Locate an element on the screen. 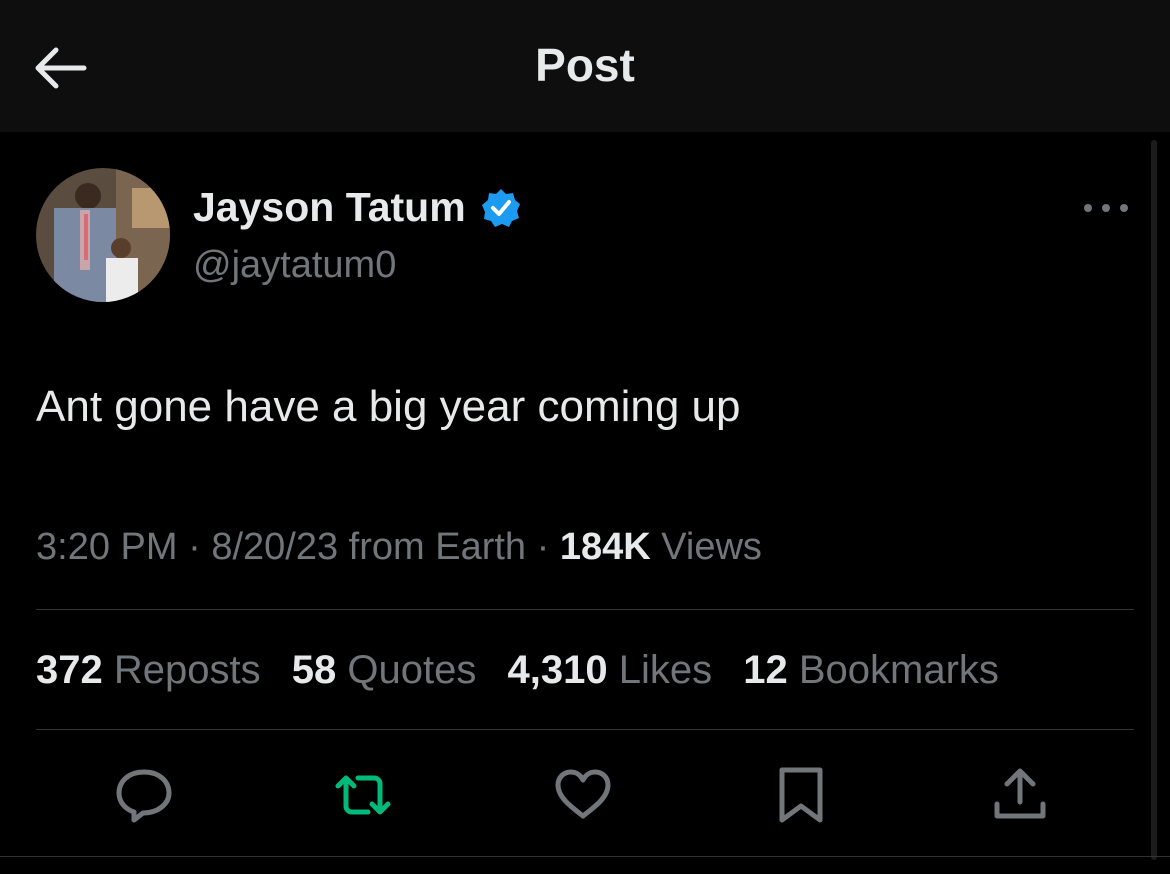 Image resolution: width=1170 pixels, height=874 pixels. verified-badge-icon is located at coordinates (500, 207).